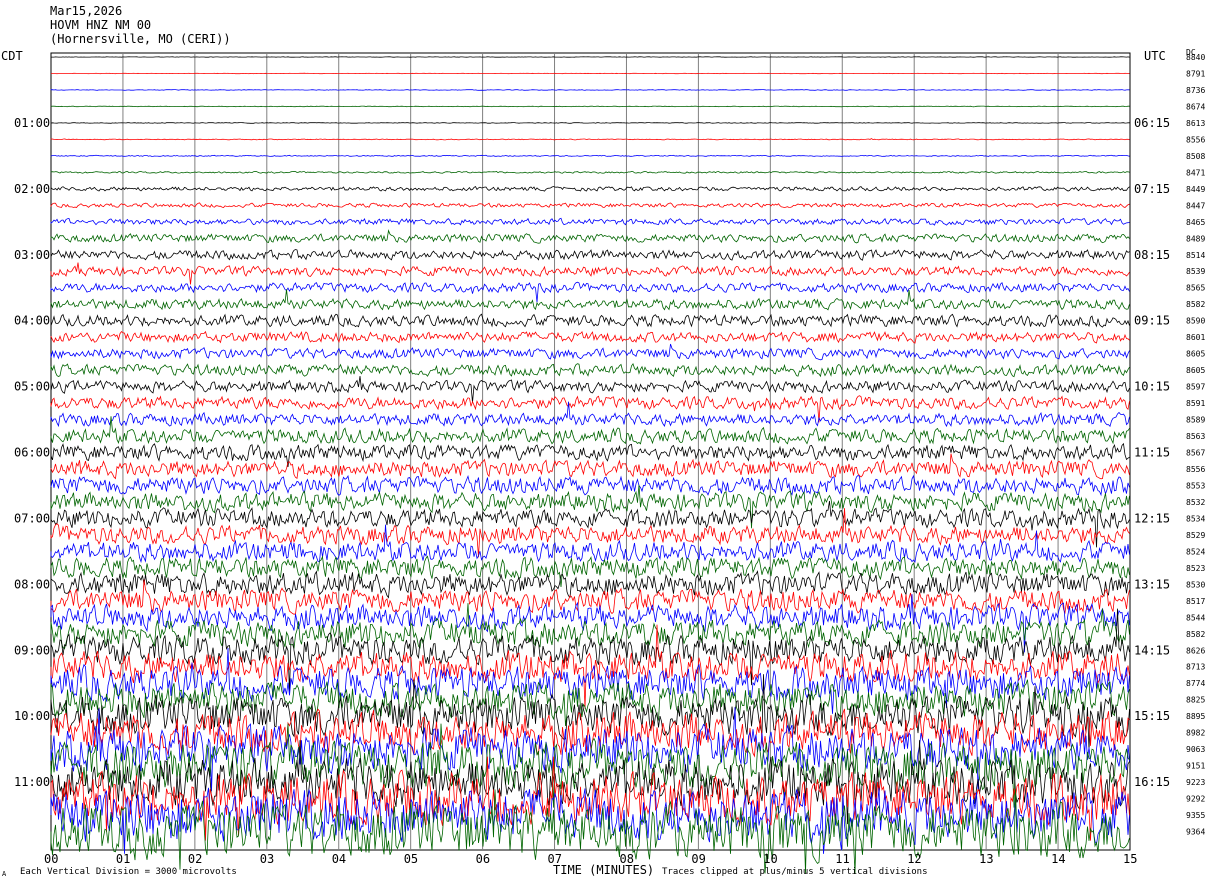 The image size is (1210, 886). What do you see at coordinates (1195, 667) in the screenshot?
I see `dc-offset-label: 8713` at bounding box center [1195, 667].